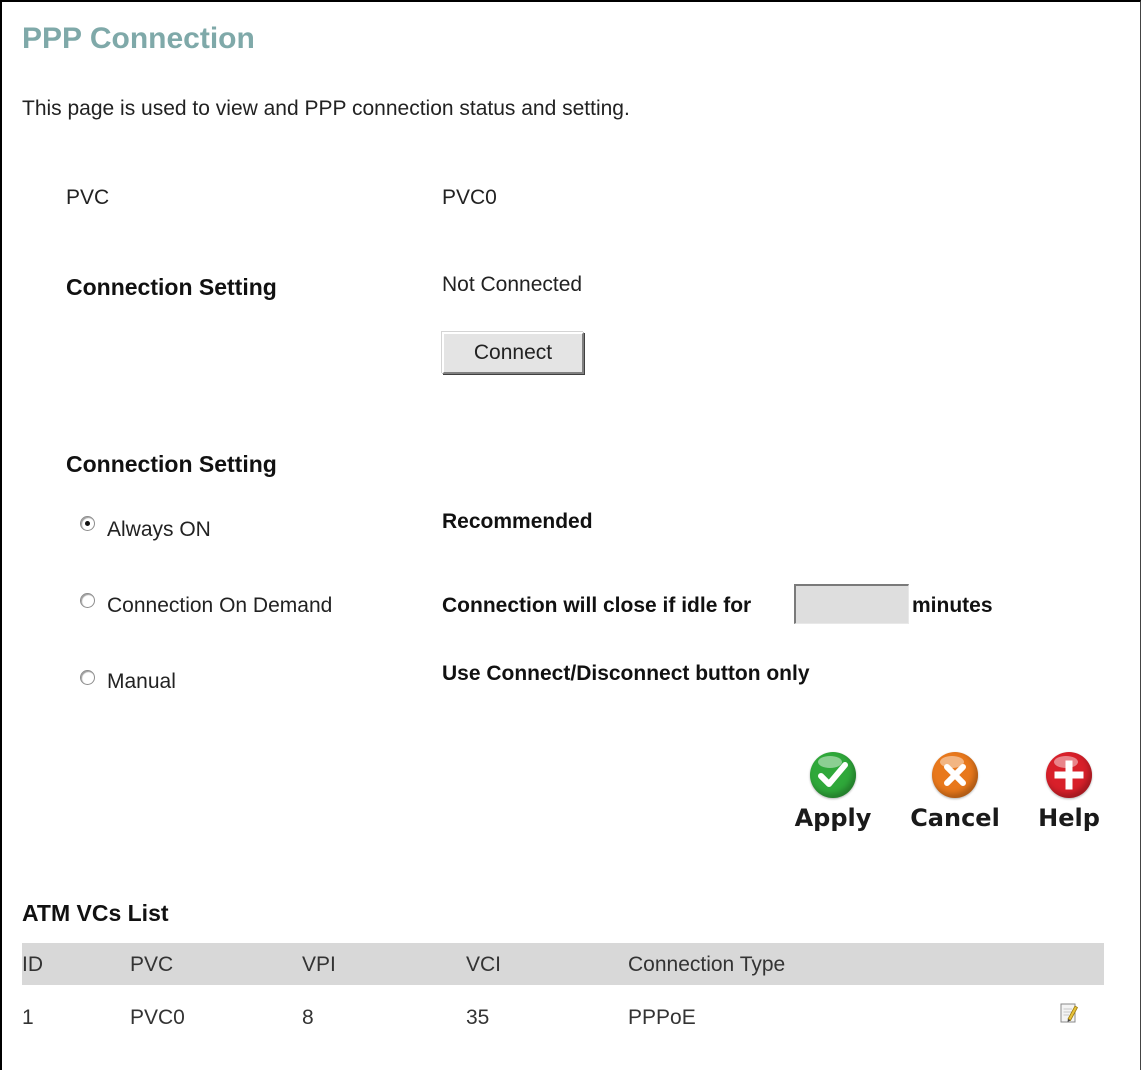  I want to click on column-header-connection-type: Connection Type, so click(707, 964).